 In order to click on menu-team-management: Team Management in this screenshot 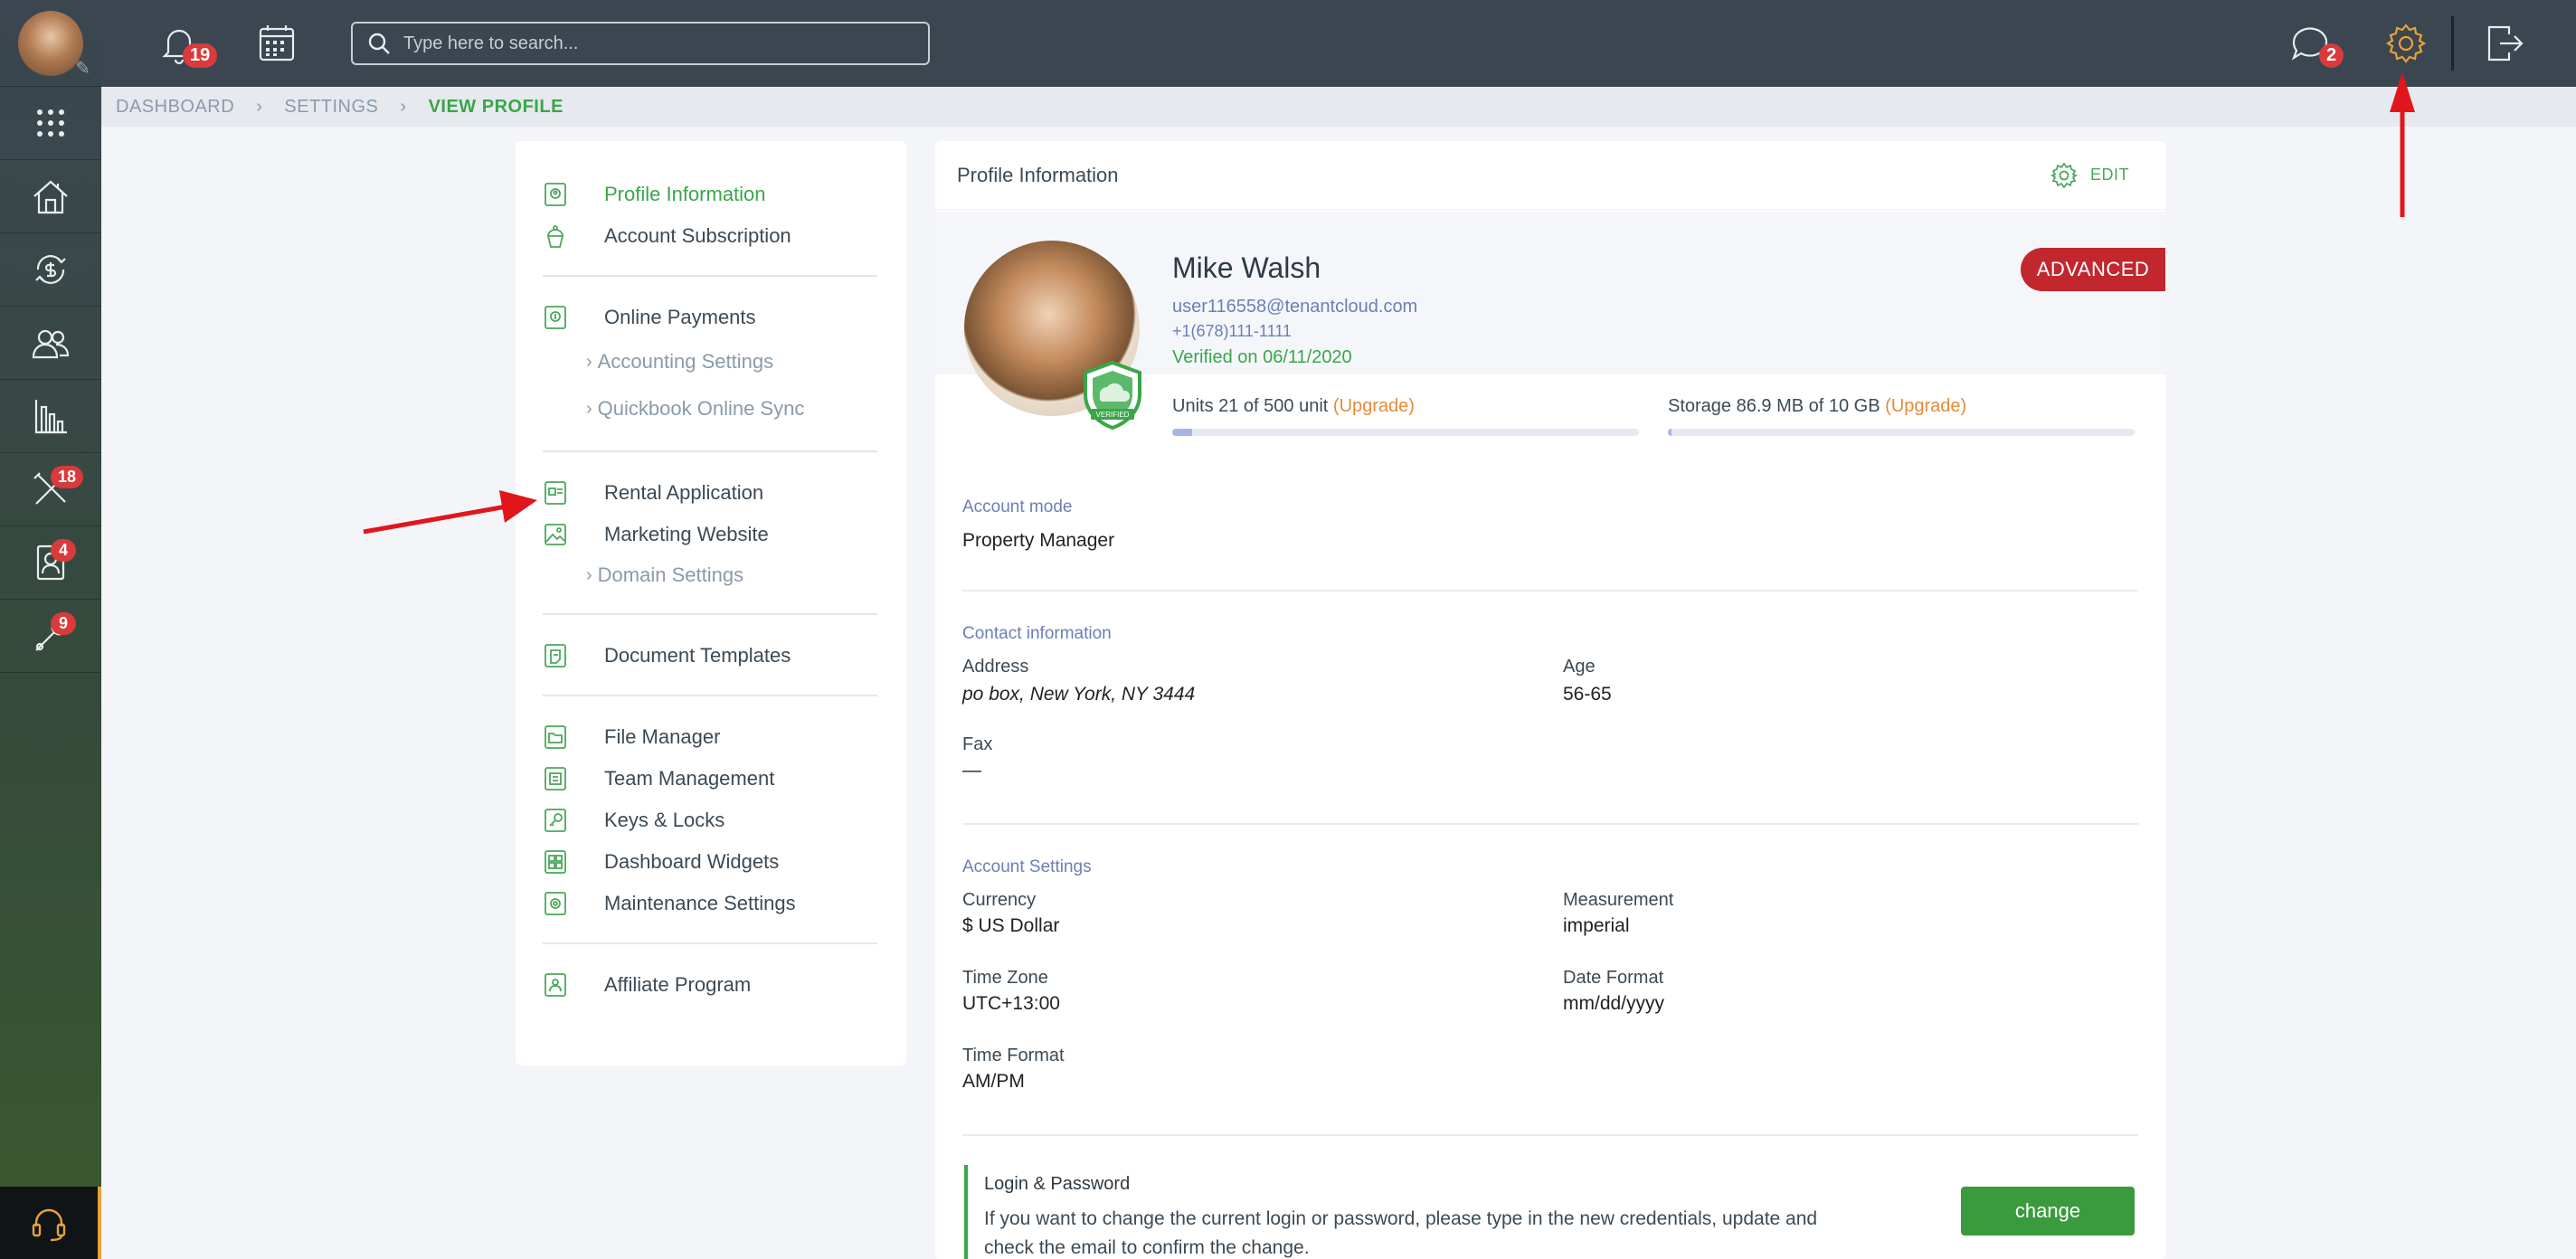, I will do `click(710, 779)`.